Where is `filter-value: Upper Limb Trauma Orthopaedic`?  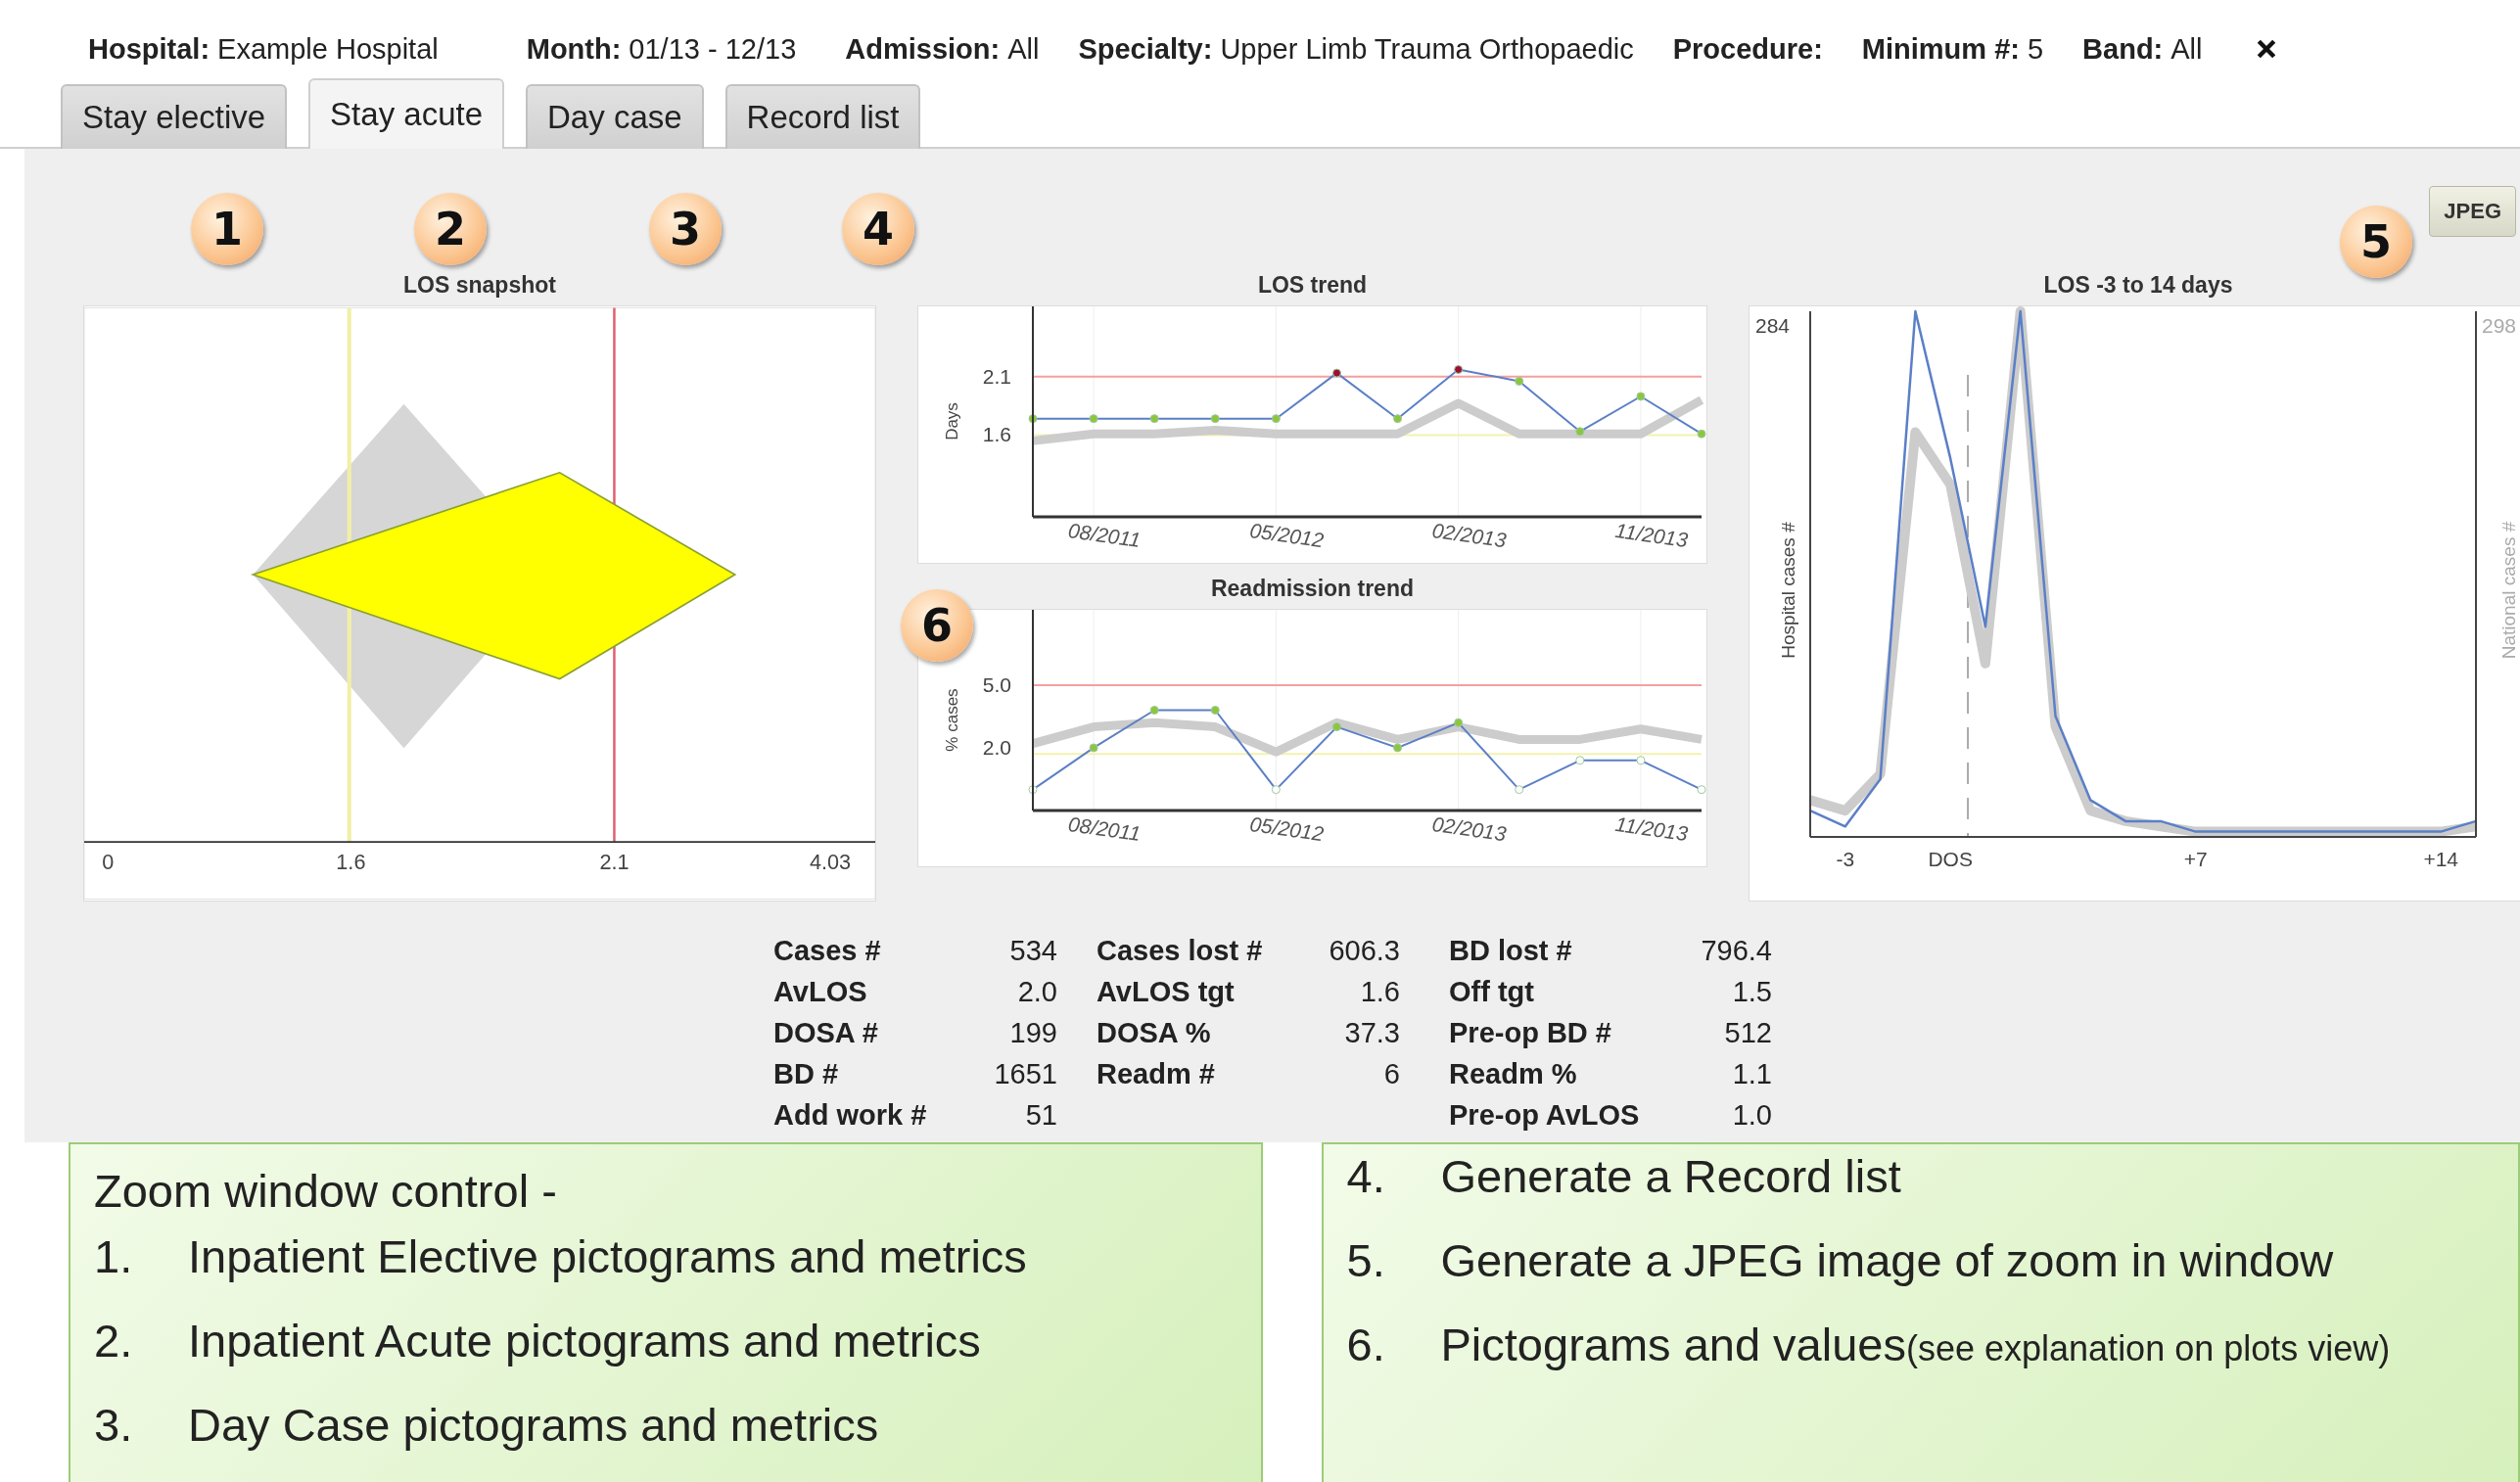 filter-value: Upper Limb Trauma Orthopaedic is located at coordinates (1427, 49).